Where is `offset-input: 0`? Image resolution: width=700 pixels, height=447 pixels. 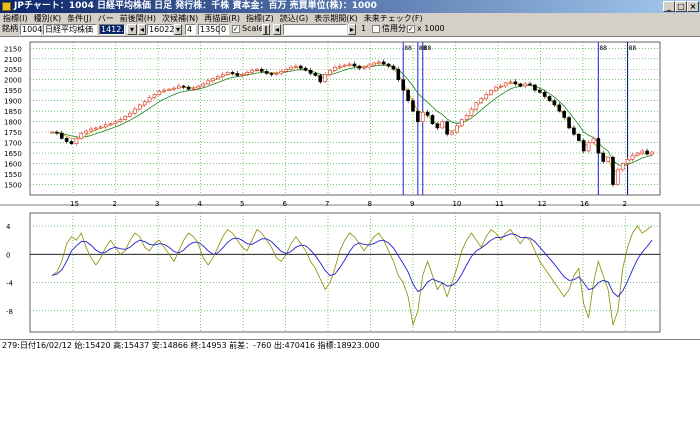 offset-input: 0 is located at coordinates (224, 29).